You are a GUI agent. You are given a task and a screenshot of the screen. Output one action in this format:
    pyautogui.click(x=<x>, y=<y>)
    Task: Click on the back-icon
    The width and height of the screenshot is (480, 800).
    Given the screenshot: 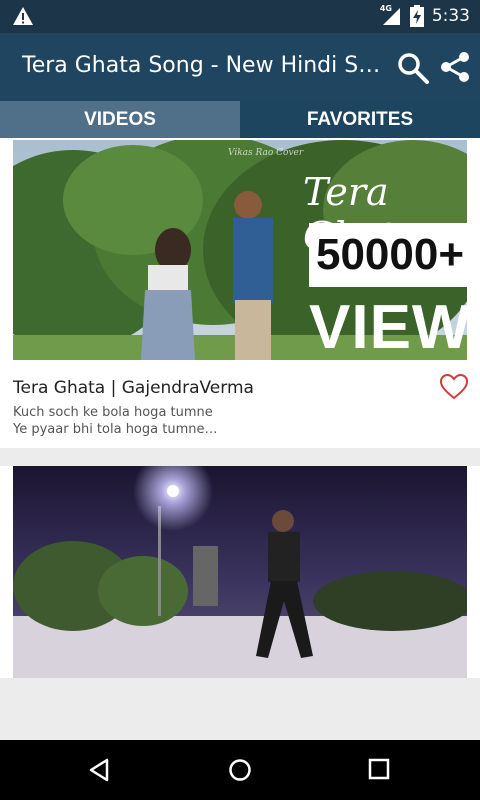 What is the action you would take?
    pyautogui.click(x=99, y=770)
    